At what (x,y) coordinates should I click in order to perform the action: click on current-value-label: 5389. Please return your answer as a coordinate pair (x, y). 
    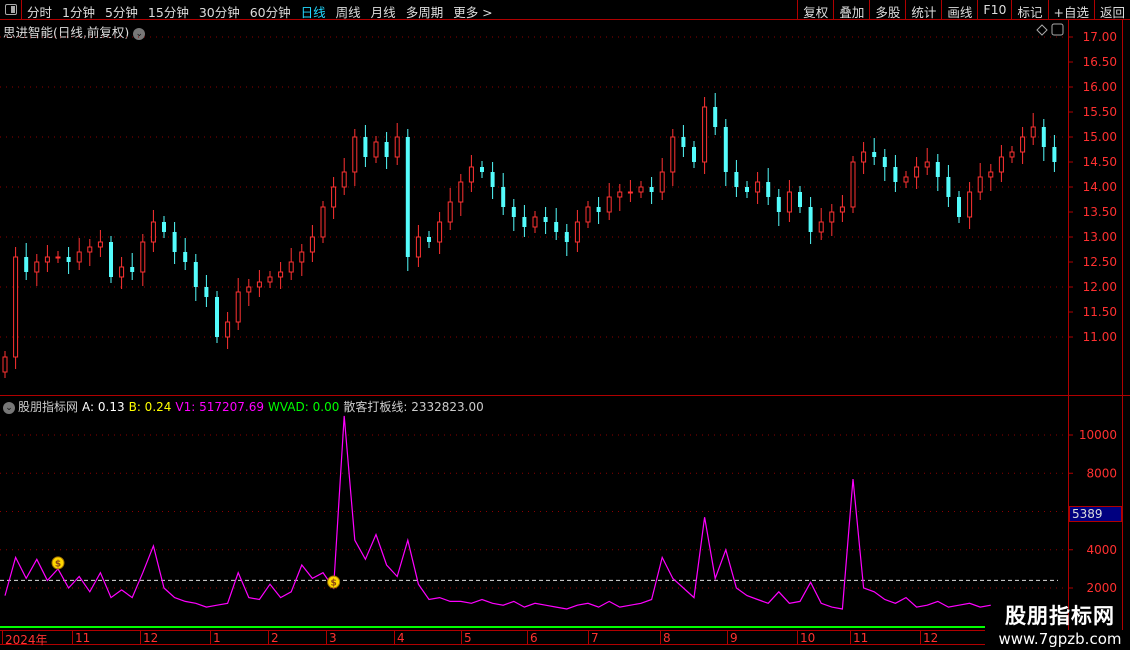
    Looking at the image, I should click on (1095, 514).